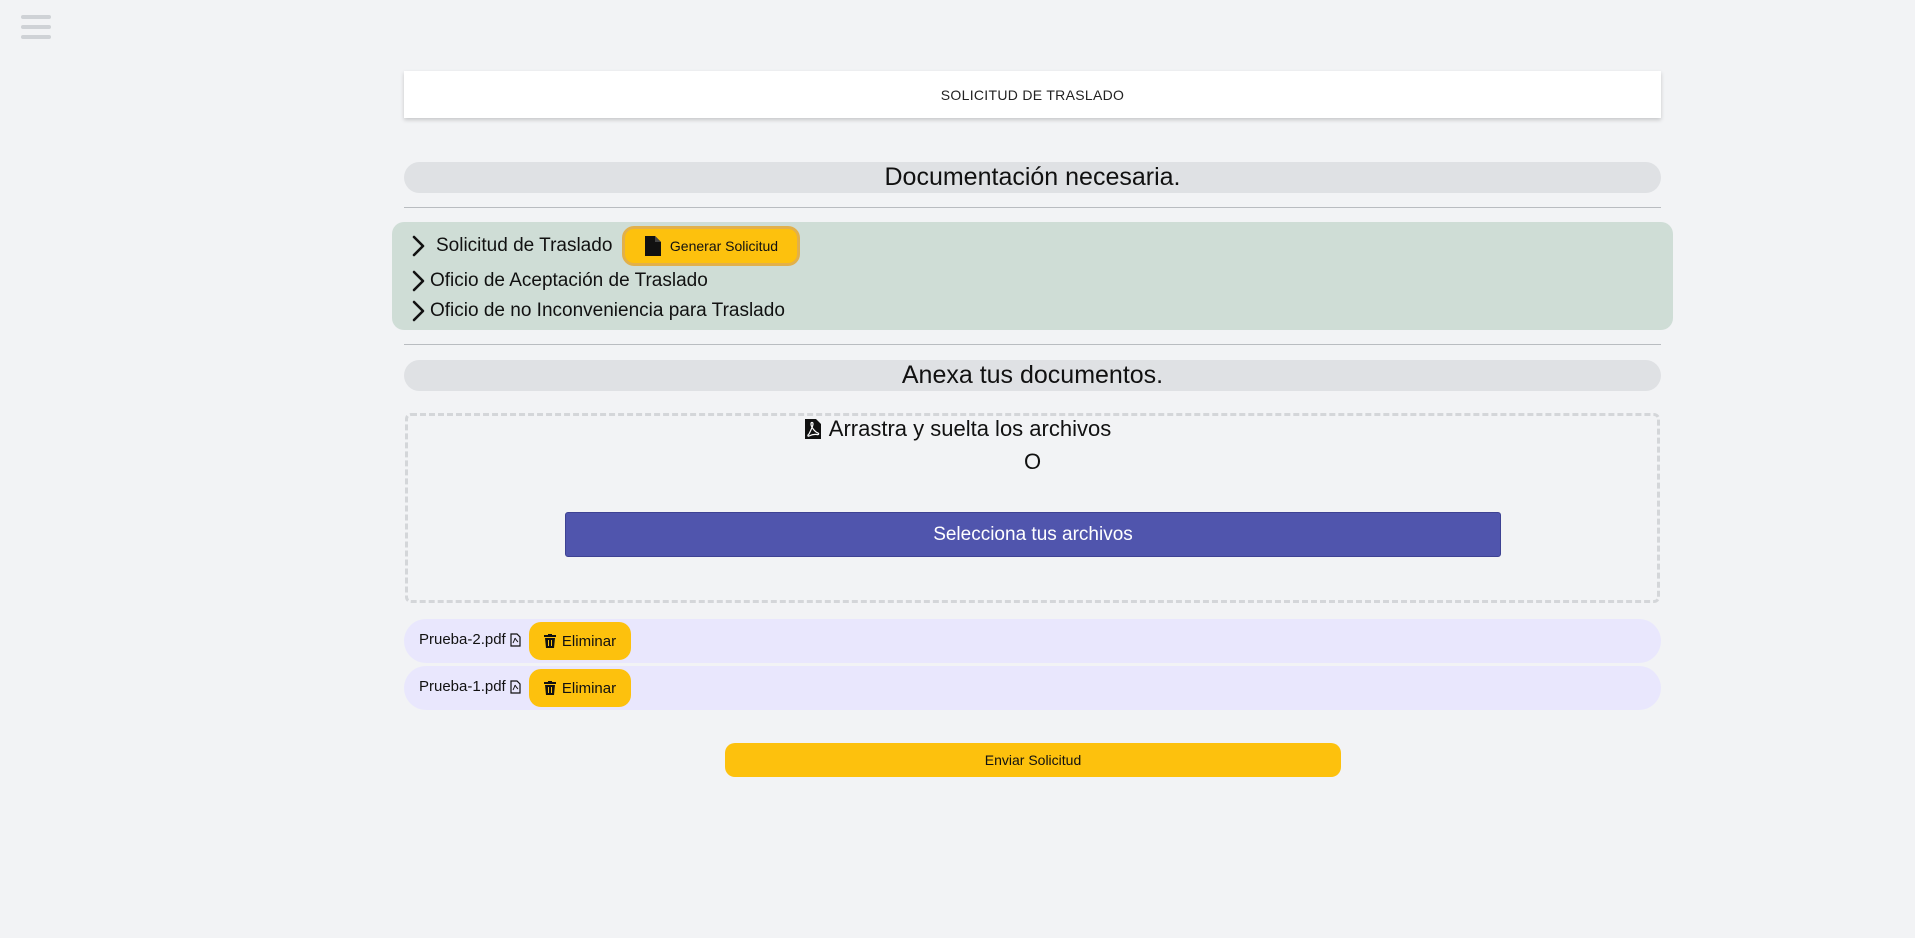 The height and width of the screenshot is (938, 1915). I want to click on file-name: Prueba-2.pdf, so click(470, 639).